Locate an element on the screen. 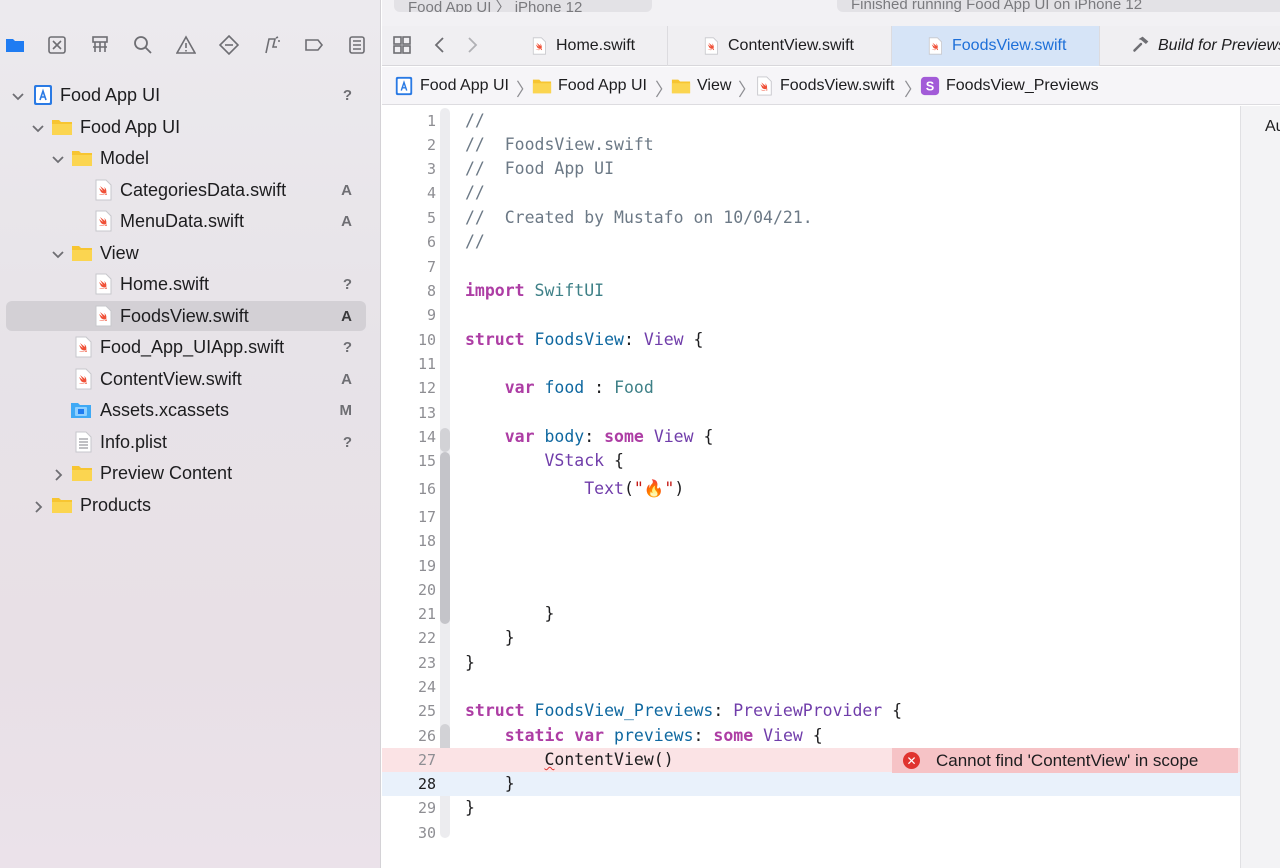 Image resolution: width=1280 pixels, height=868 pixels. tree-item-group: View is located at coordinates (186, 253).